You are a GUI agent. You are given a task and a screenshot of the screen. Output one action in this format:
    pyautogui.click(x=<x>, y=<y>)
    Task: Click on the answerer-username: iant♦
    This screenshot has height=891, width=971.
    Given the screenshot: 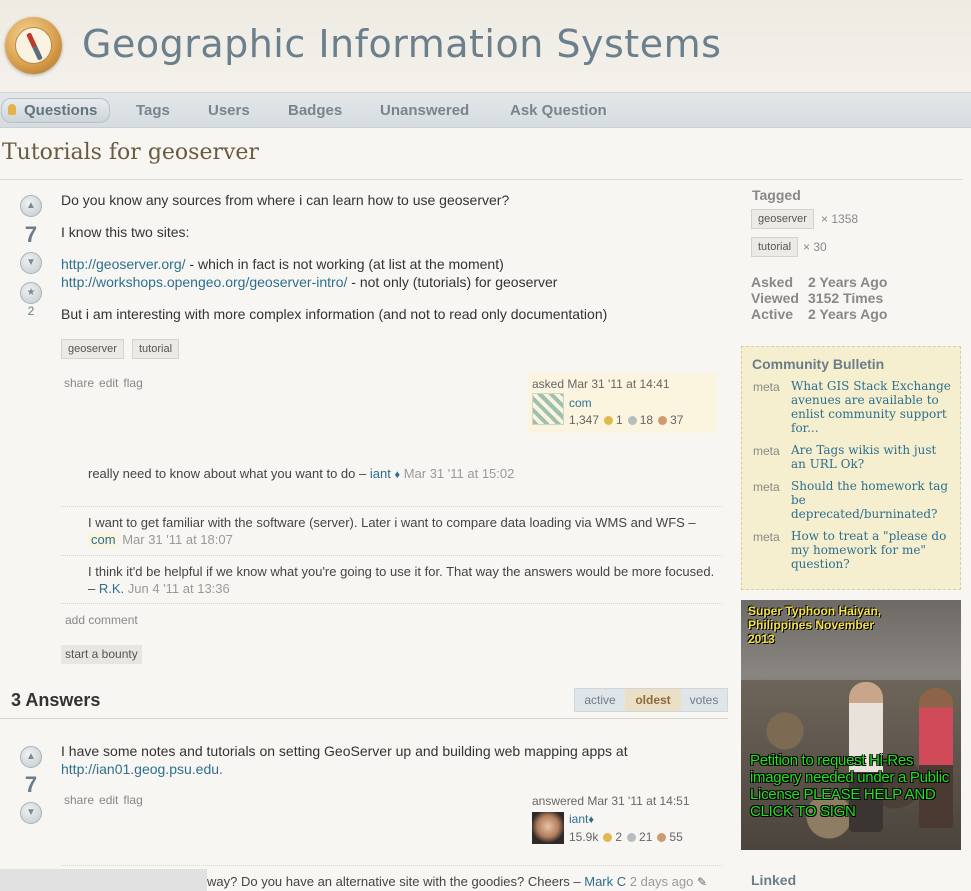 What is the action you would take?
    pyautogui.click(x=581, y=819)
    